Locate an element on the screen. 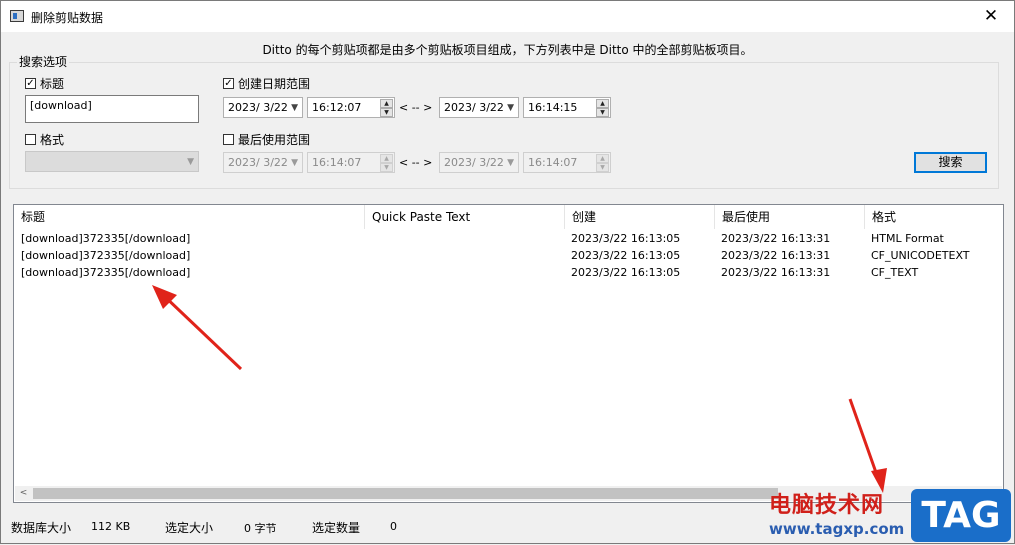 This screenshot has height=545, width=1015. lastused-range-label: 最后使用范围 is located at coordinates (274, 140).